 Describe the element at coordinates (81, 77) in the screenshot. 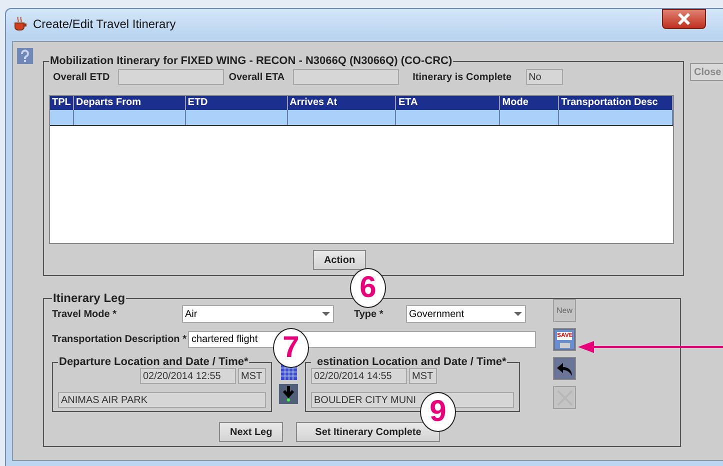

I see `field-label: Overall ETD` at that location.